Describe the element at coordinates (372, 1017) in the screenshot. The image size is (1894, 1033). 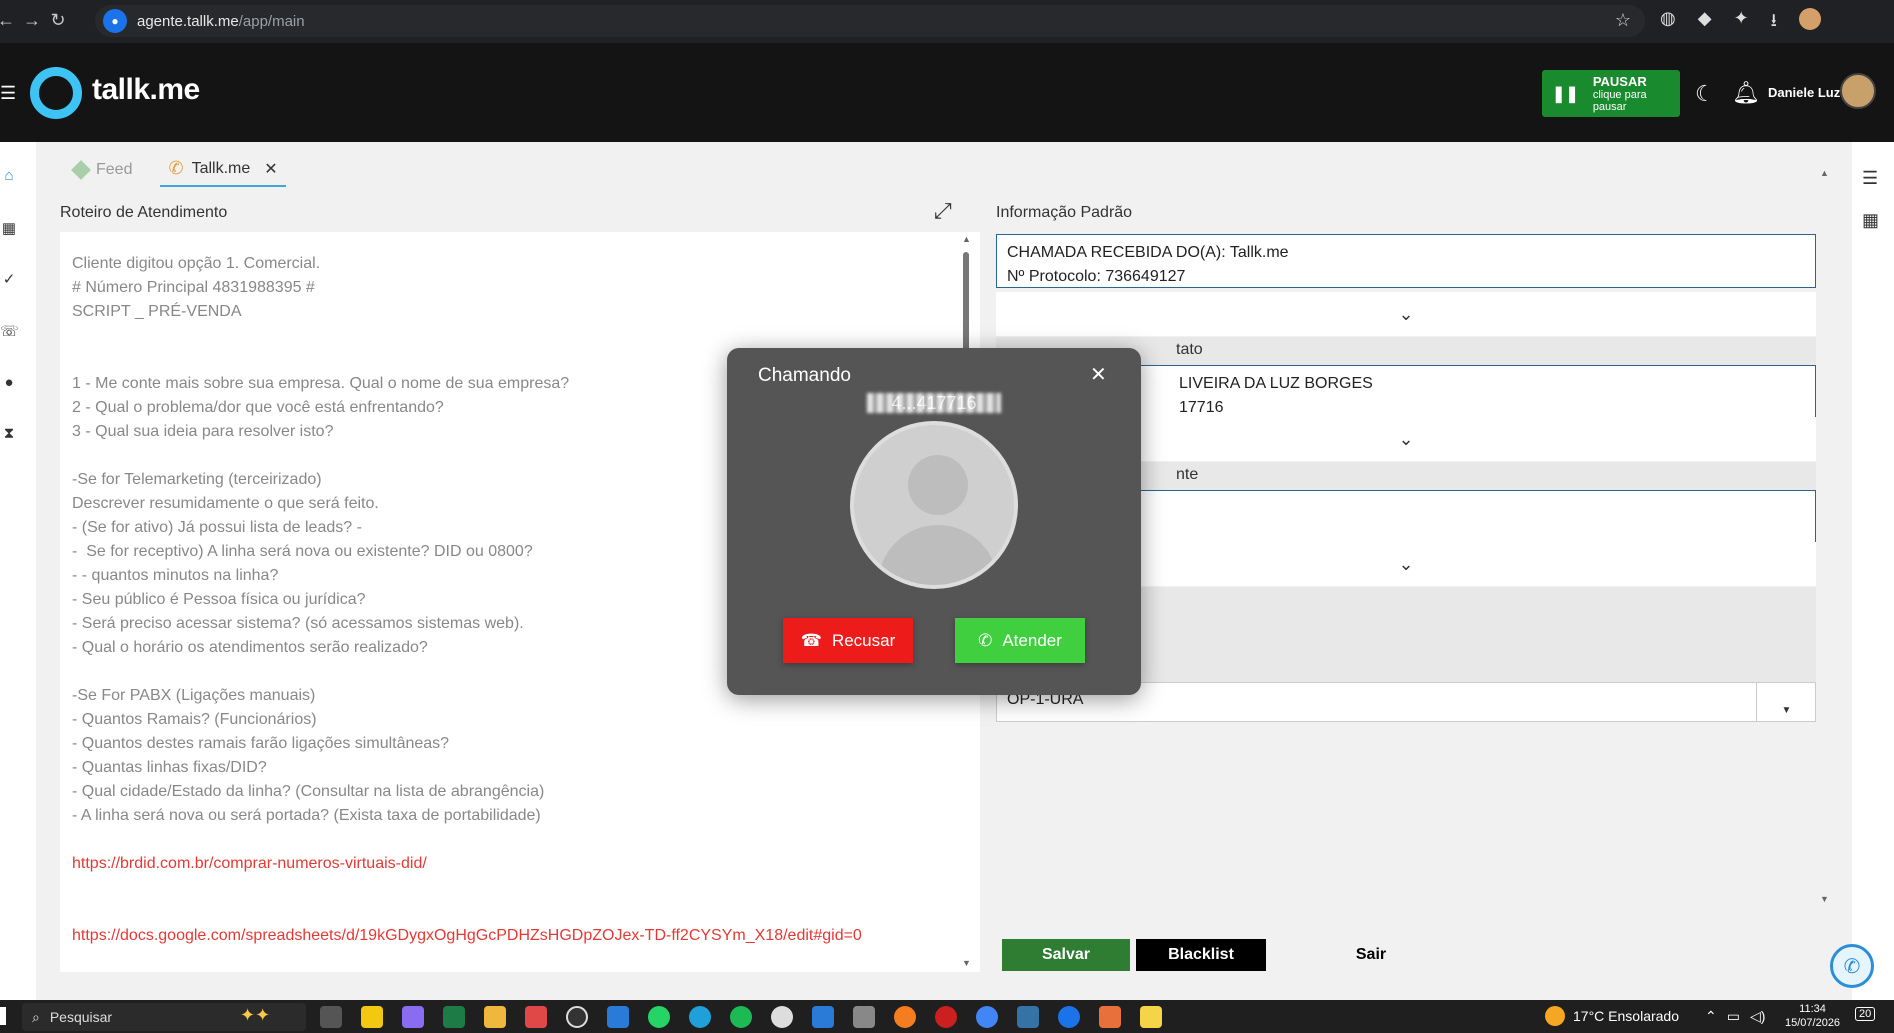
I see `powerbi-icon` at that location.